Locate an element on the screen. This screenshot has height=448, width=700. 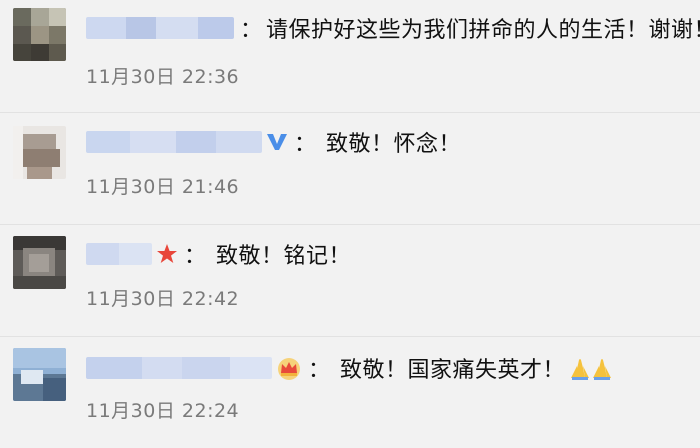
red-star-icon is located at coordinates (167, 254).